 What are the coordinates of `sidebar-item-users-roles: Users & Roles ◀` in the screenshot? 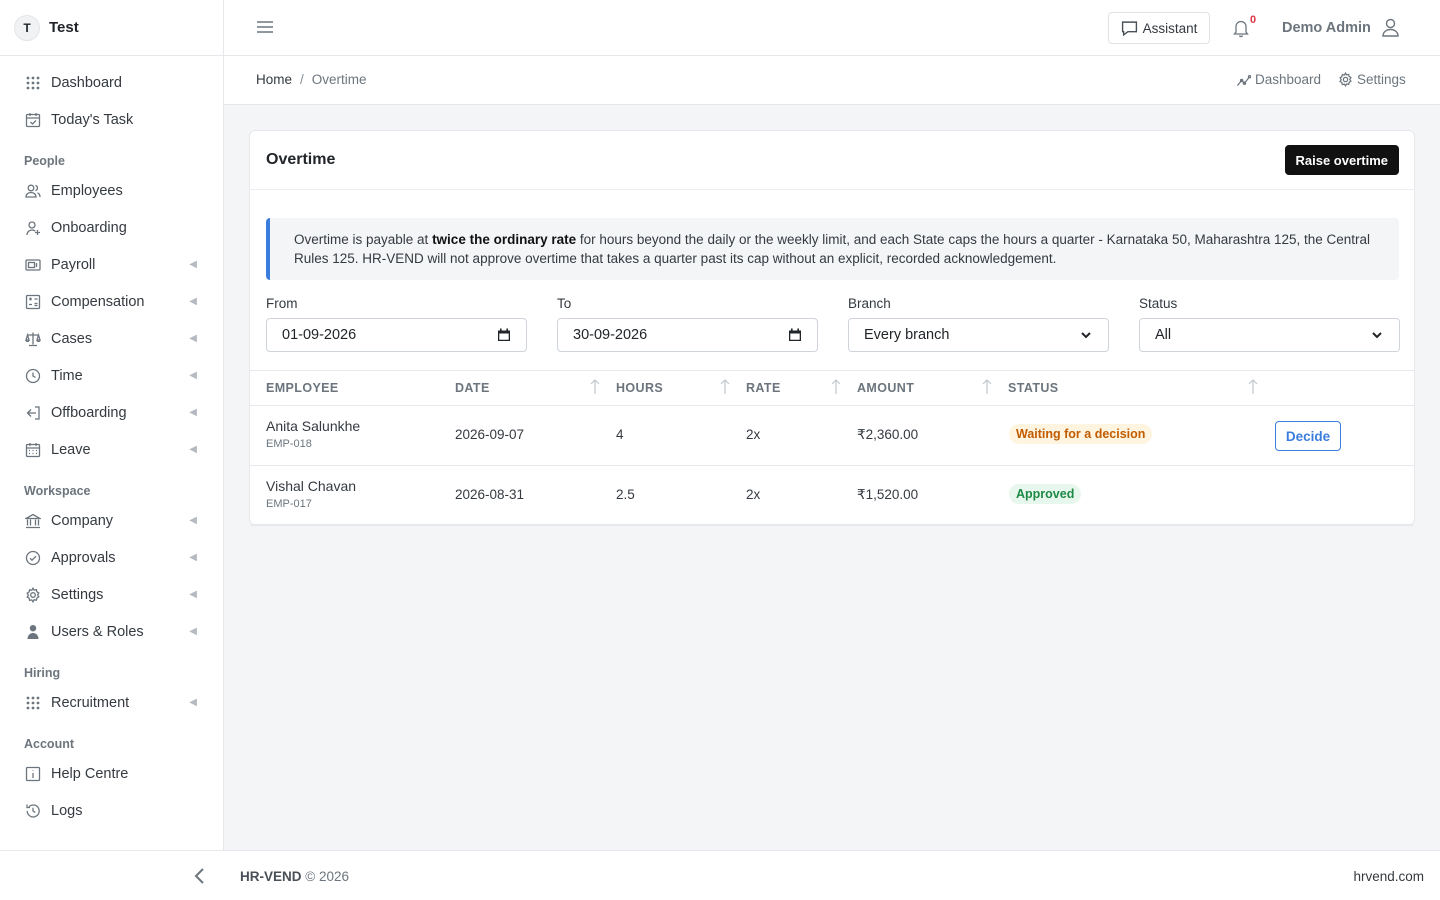 It's located at (111, 631).